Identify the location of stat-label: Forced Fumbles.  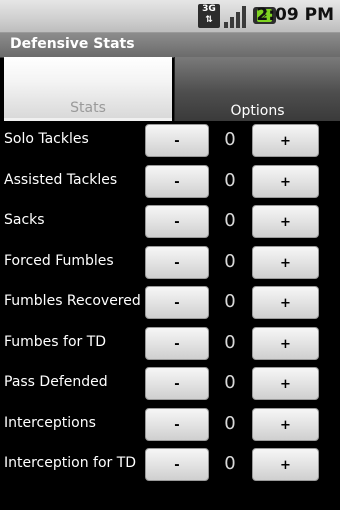
(59, 260).